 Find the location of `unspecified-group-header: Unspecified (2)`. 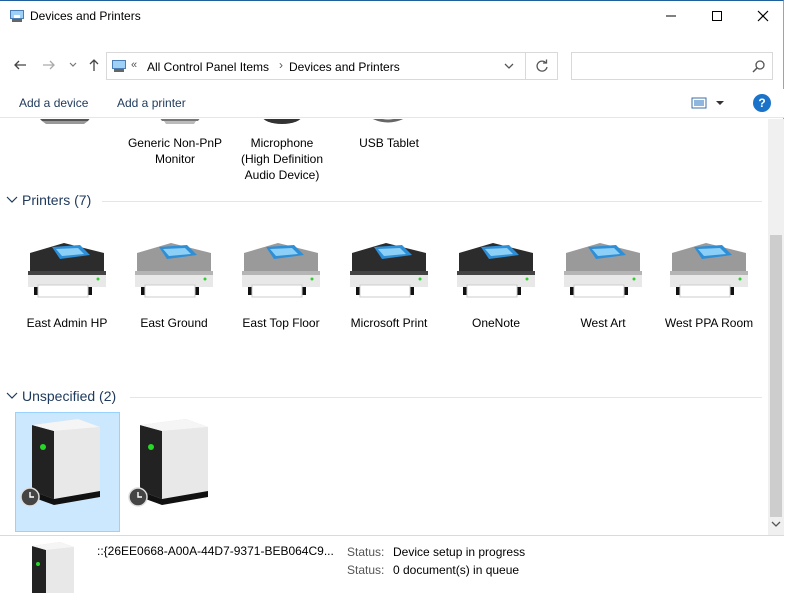

unspecified-group-header: Unspecified (2) is located at coordinates (61, 396).